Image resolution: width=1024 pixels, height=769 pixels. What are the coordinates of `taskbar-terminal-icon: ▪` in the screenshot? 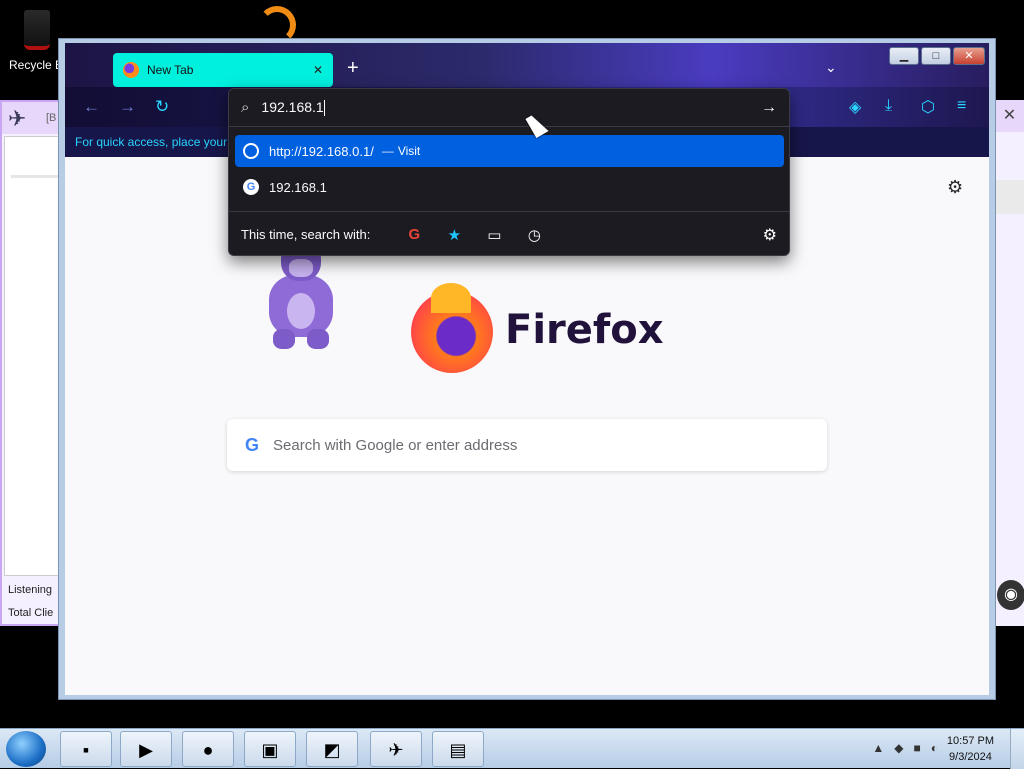 It's located at (86, 749).